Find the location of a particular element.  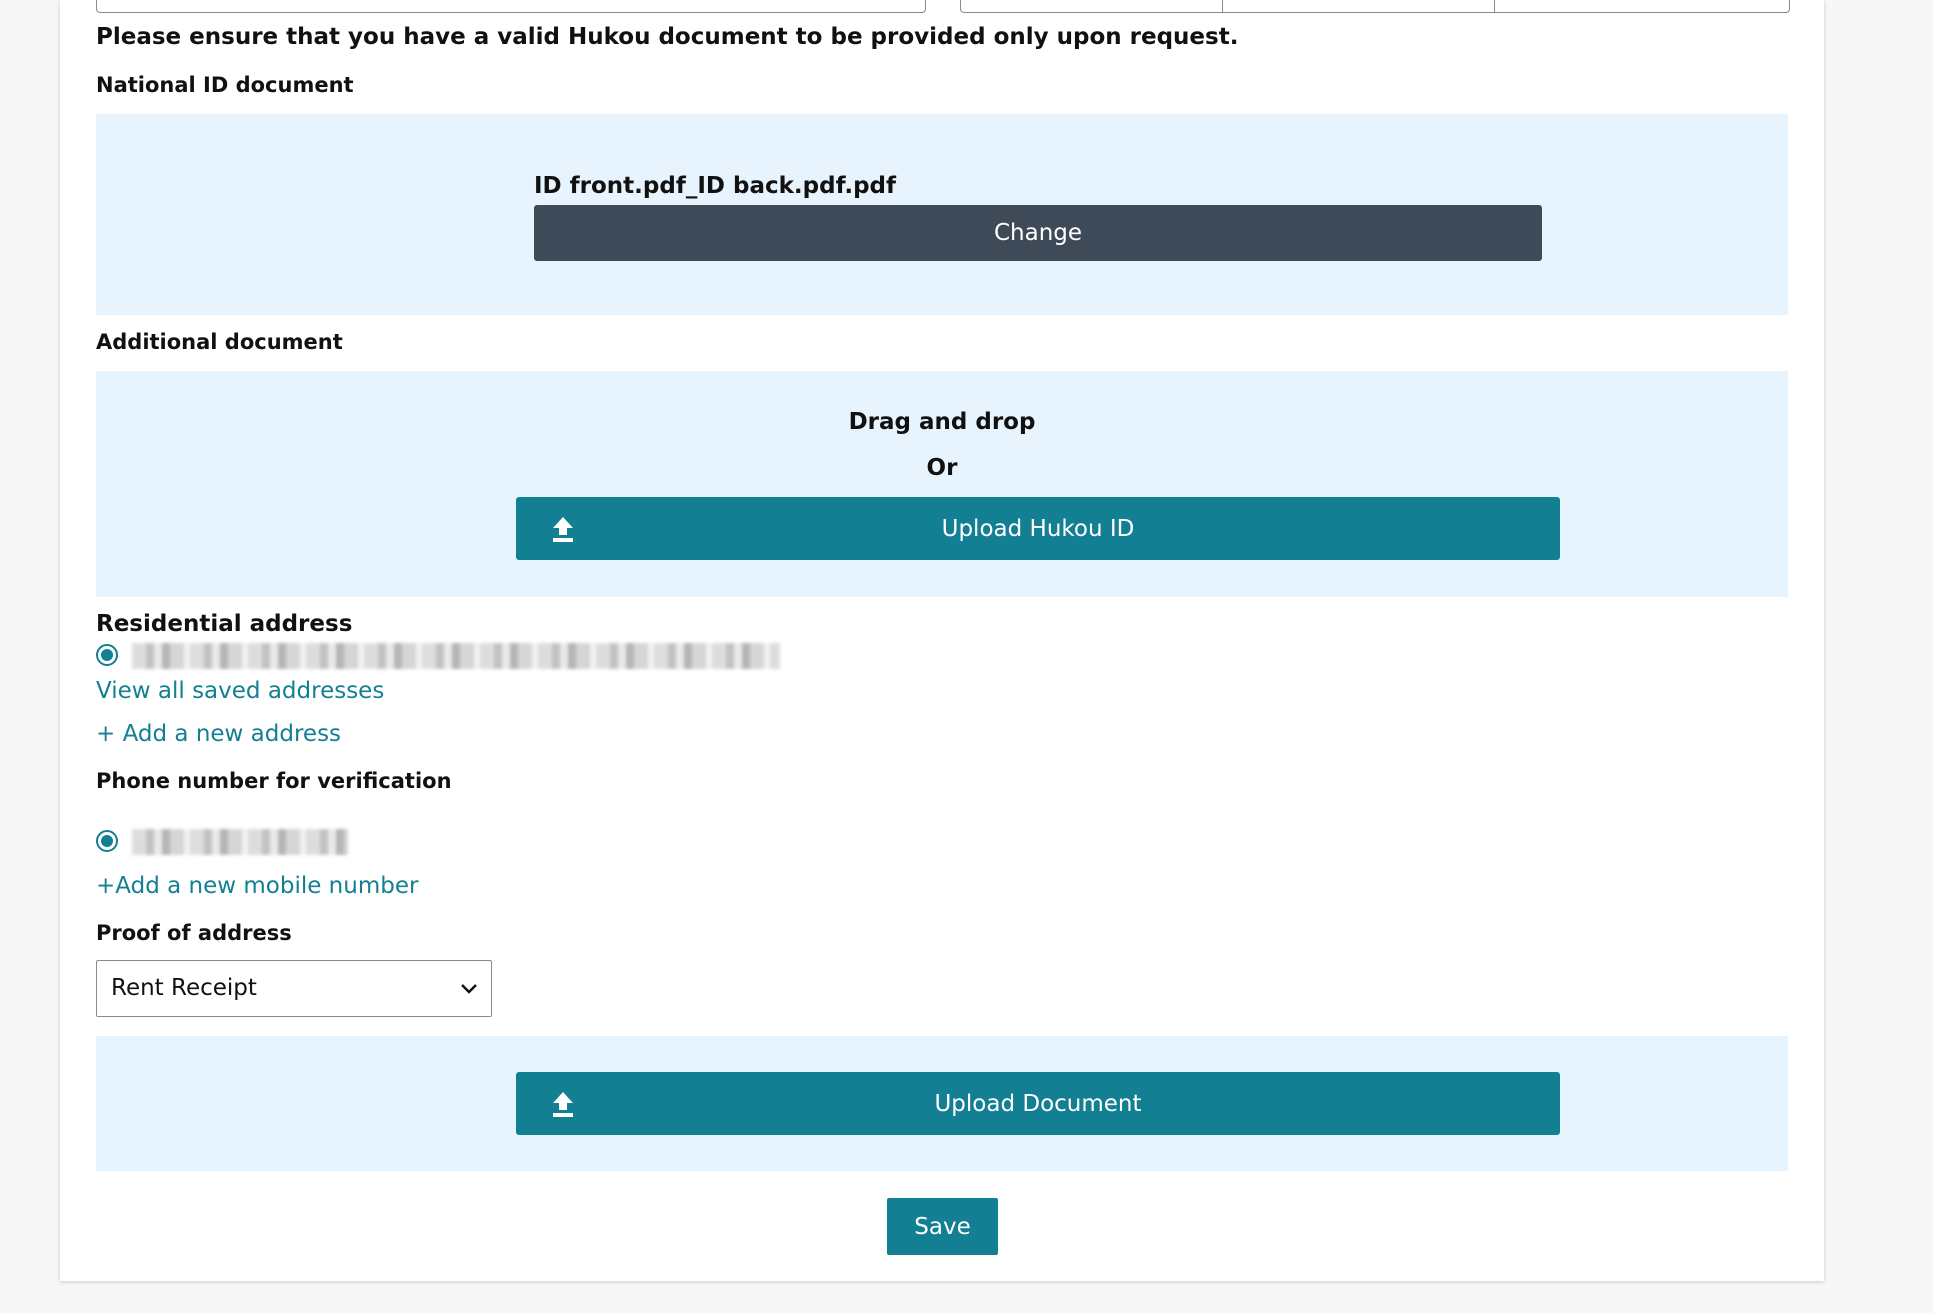

upload-document-label: Upload Document is located at coordinates (1038, 1103).